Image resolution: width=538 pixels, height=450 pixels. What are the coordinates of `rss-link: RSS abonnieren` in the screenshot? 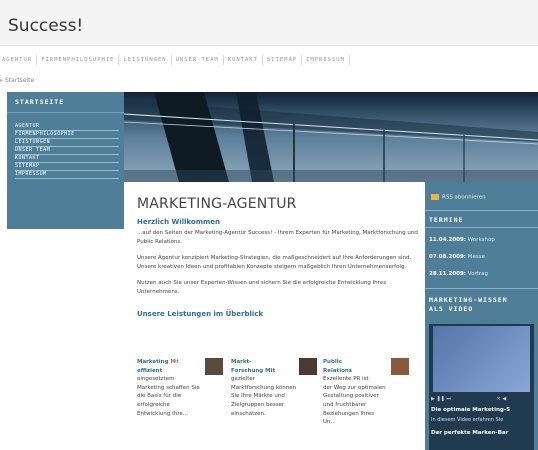 It's located at (458, 197).